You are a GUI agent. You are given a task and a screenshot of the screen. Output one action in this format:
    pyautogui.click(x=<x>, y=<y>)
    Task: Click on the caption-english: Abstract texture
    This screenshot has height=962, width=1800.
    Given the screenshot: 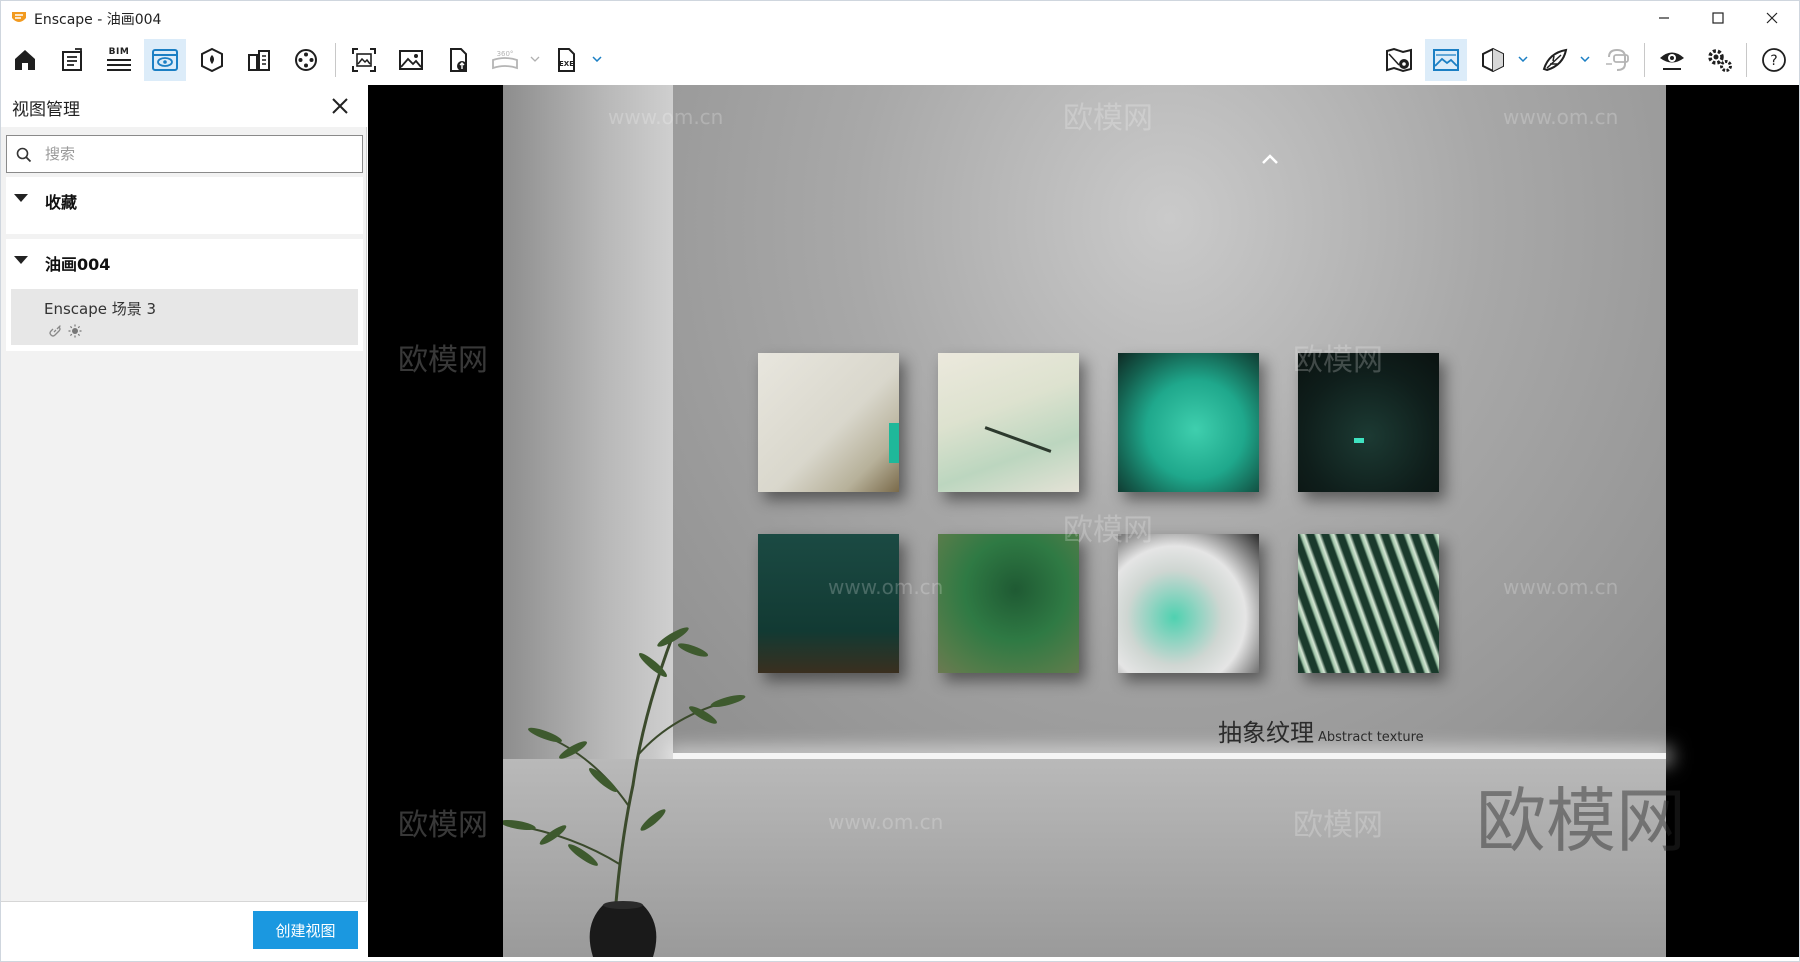 What is the action you would take?
    pyautogui.click(x=1371, y=737)
    